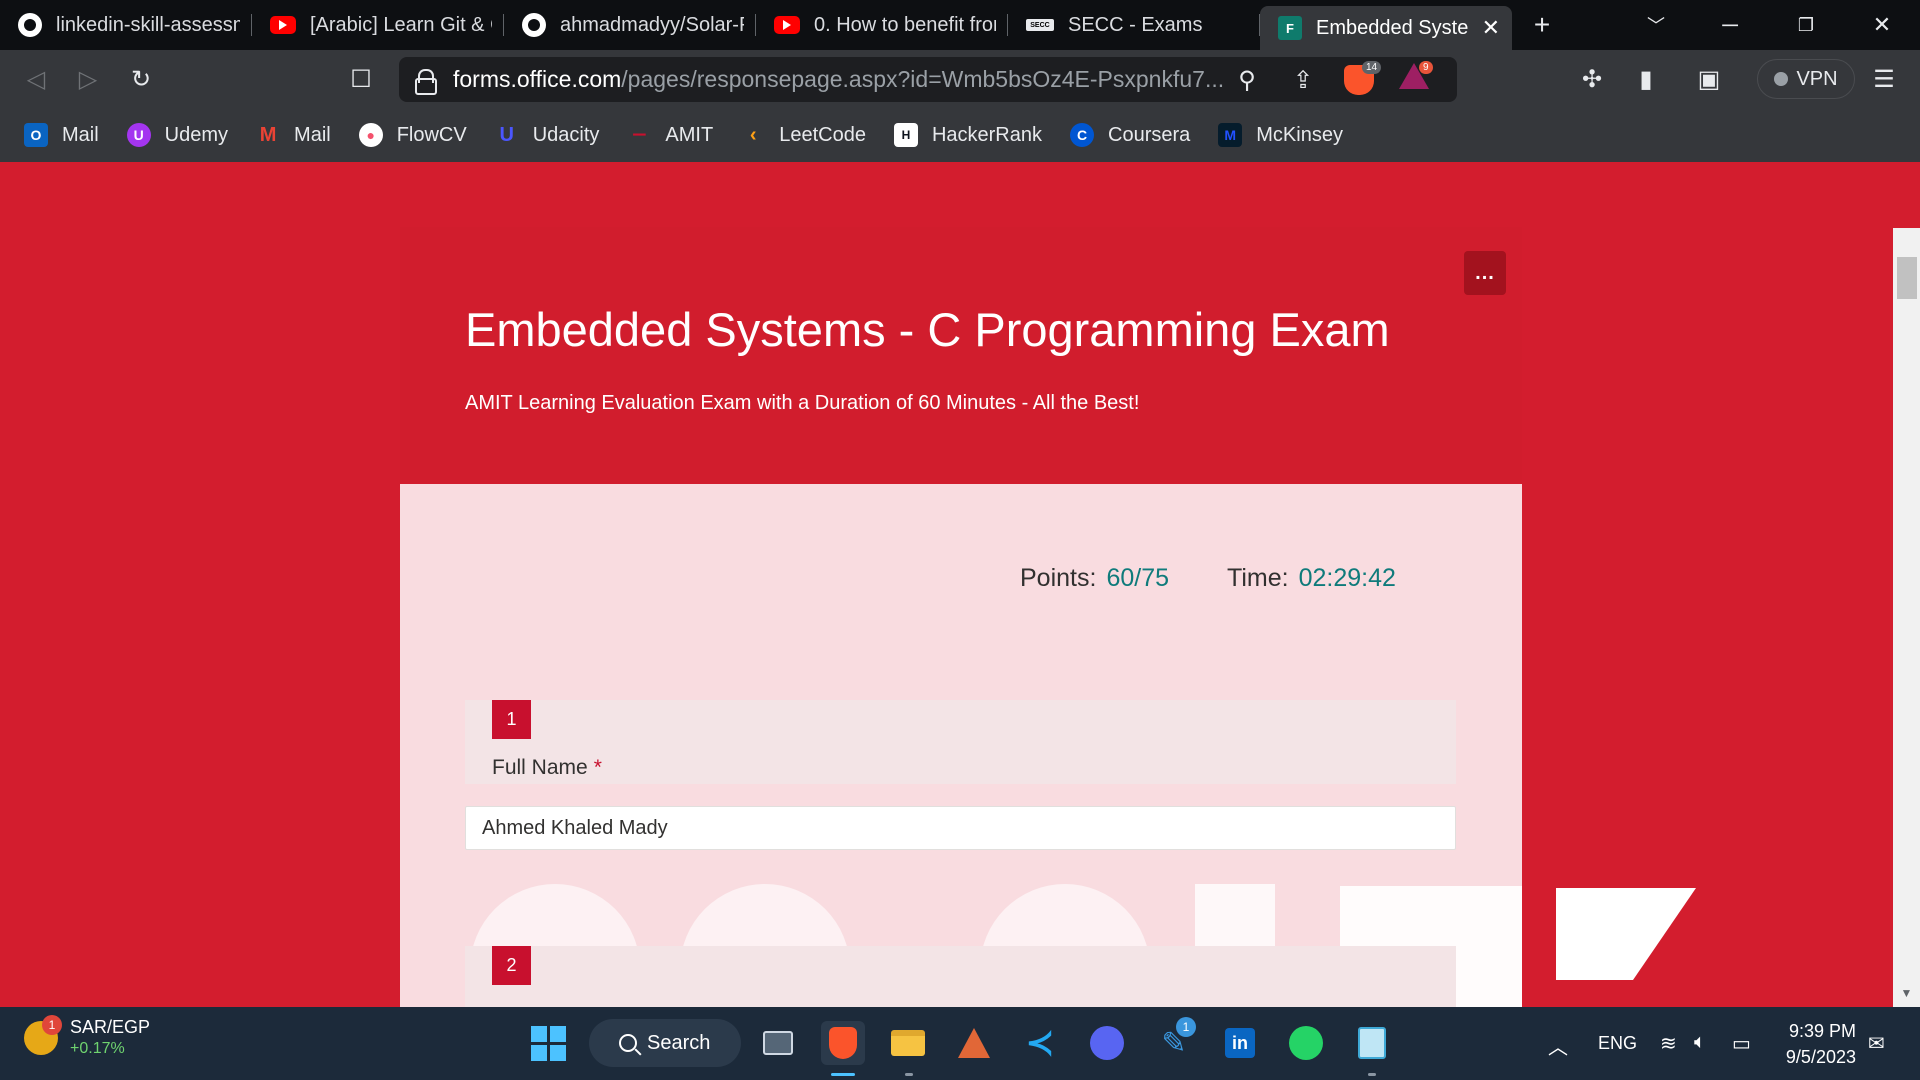  What do you see at coordinates (1230, 135) in the screenshot?
I see `mckinsey-icon: M` at bounding box center [1230, 135].